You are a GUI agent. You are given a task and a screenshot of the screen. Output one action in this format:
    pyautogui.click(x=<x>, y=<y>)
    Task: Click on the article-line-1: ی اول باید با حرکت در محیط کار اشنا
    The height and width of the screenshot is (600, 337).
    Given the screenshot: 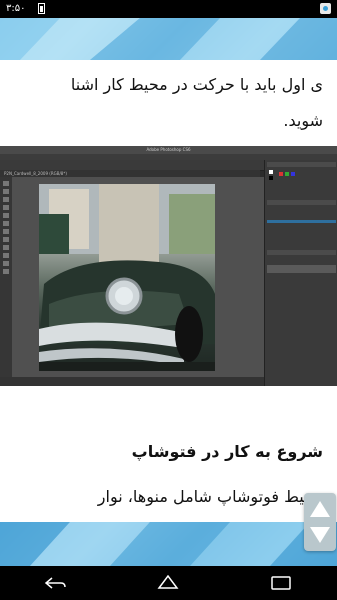 What is the action you would take?
    pyautogui.click(x=196, y=84)
    